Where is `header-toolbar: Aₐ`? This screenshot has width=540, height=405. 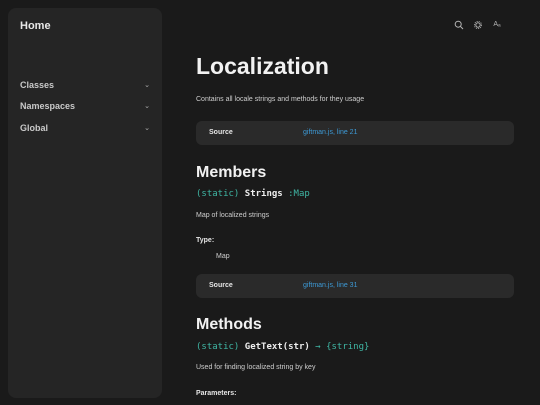 header-toolbar: Aₐ is located at coordinates (478, 25).